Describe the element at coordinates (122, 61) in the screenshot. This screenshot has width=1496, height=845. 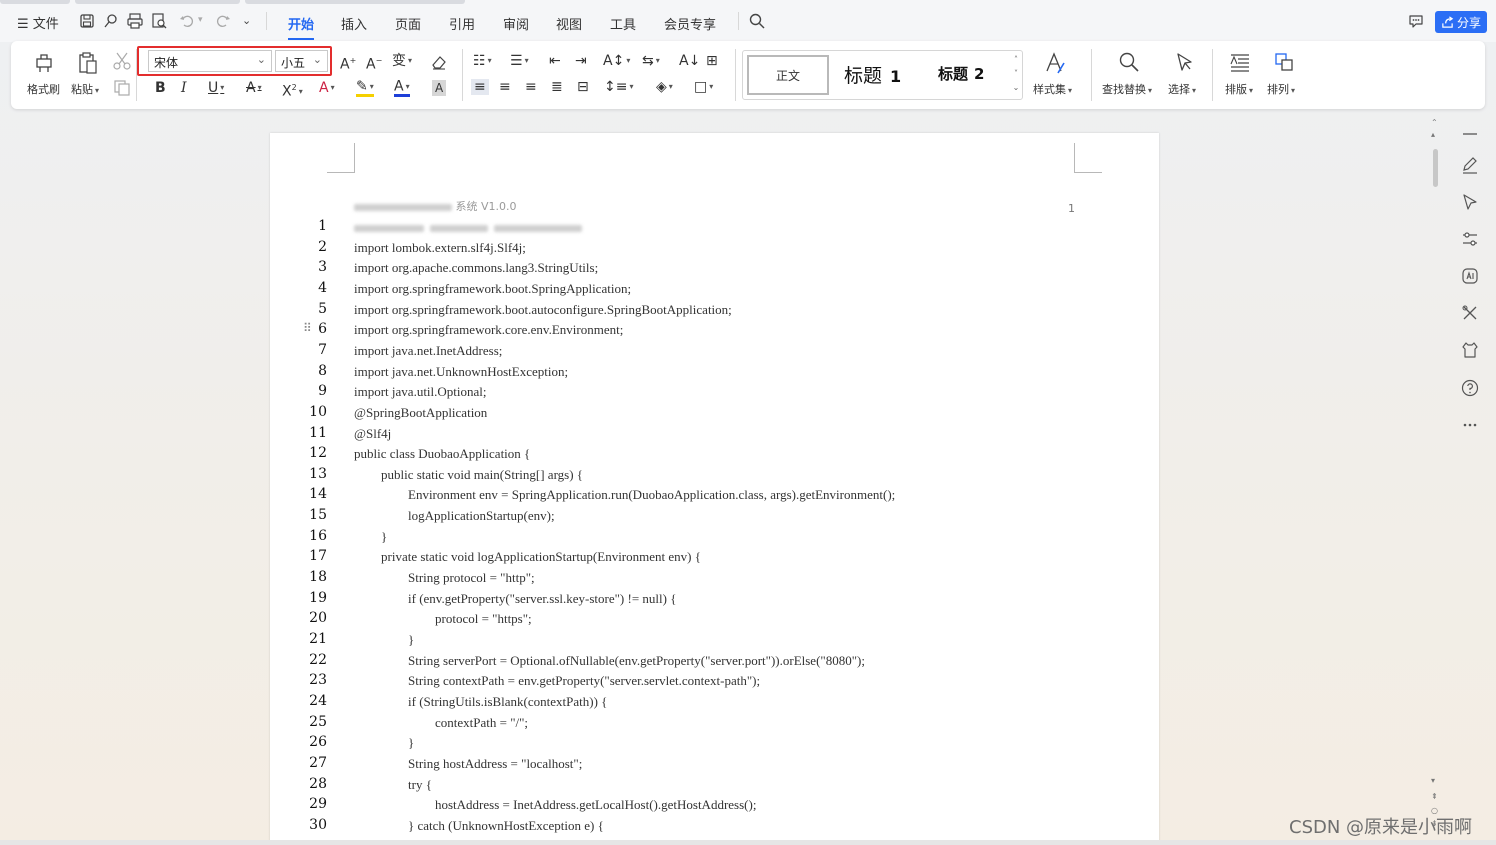
I see `cut-icon` at that location.